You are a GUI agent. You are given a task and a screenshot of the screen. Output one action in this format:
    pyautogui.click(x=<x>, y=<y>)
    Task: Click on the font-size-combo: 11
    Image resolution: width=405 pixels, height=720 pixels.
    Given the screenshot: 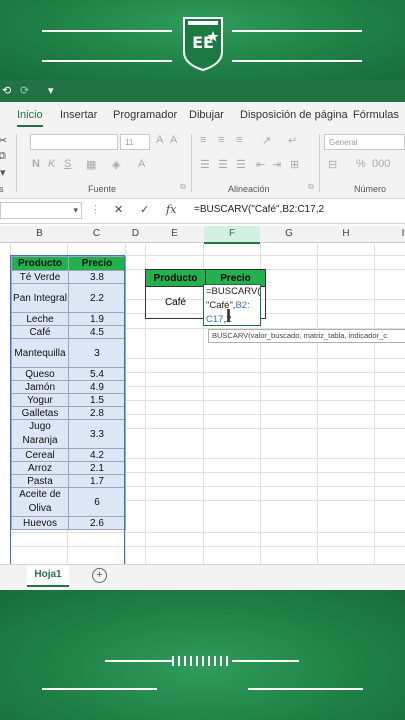 What is the action you would take?
    pyautogui.click(x=135, y=142)
    